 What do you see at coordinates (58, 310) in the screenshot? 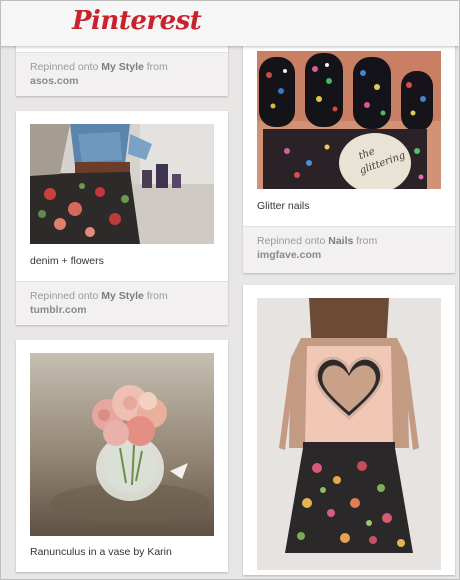
I see `source-link: tumblr.com` at bounding box center [58, 310].